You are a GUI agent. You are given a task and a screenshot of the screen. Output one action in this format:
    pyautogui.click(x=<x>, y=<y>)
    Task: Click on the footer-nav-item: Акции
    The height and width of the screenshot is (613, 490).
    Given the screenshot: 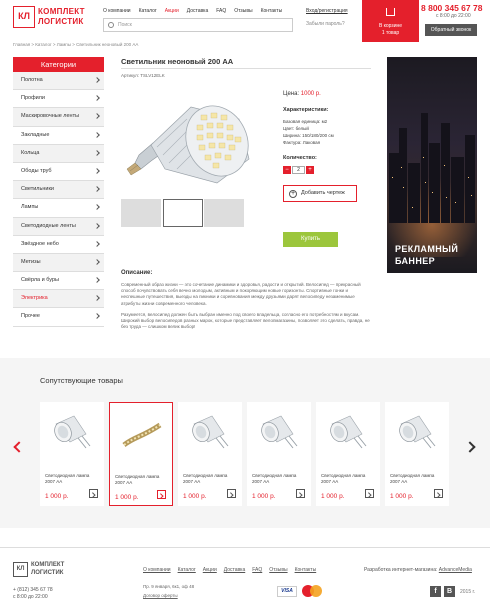 What is the action you would take?
    pyautogui.click(x=210, y=570)
    